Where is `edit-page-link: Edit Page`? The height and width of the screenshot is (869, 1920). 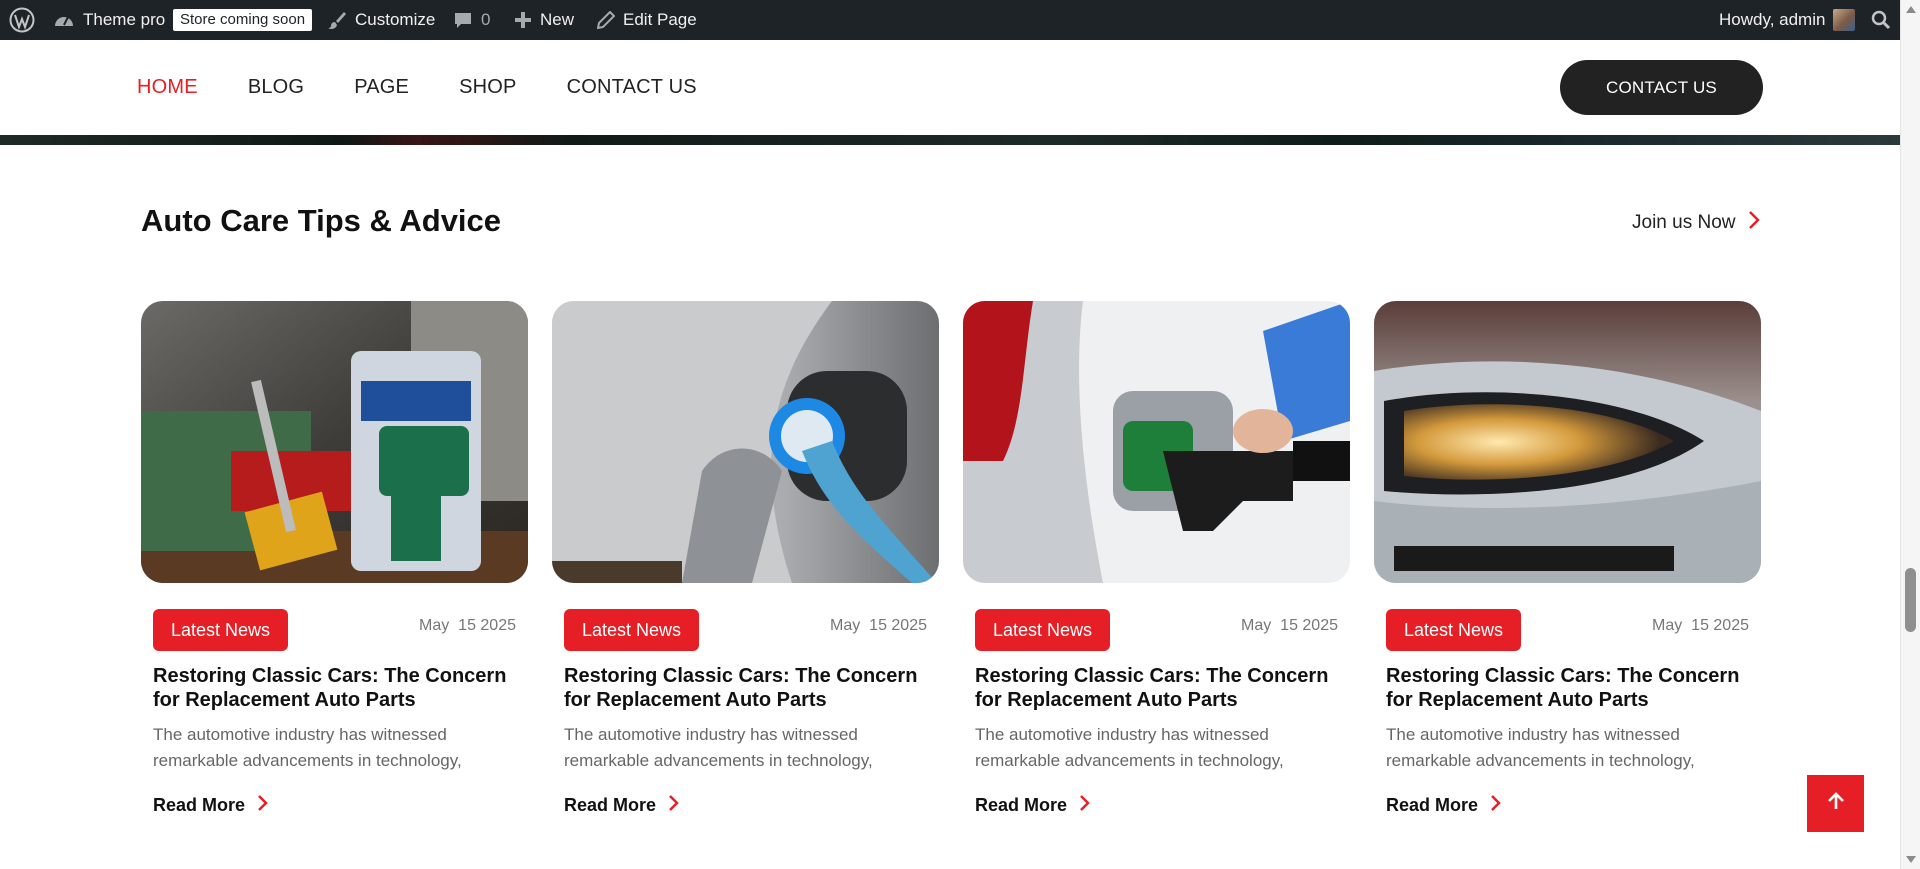
edit-page-link: Edit Page is located at coordinates (647, 20).